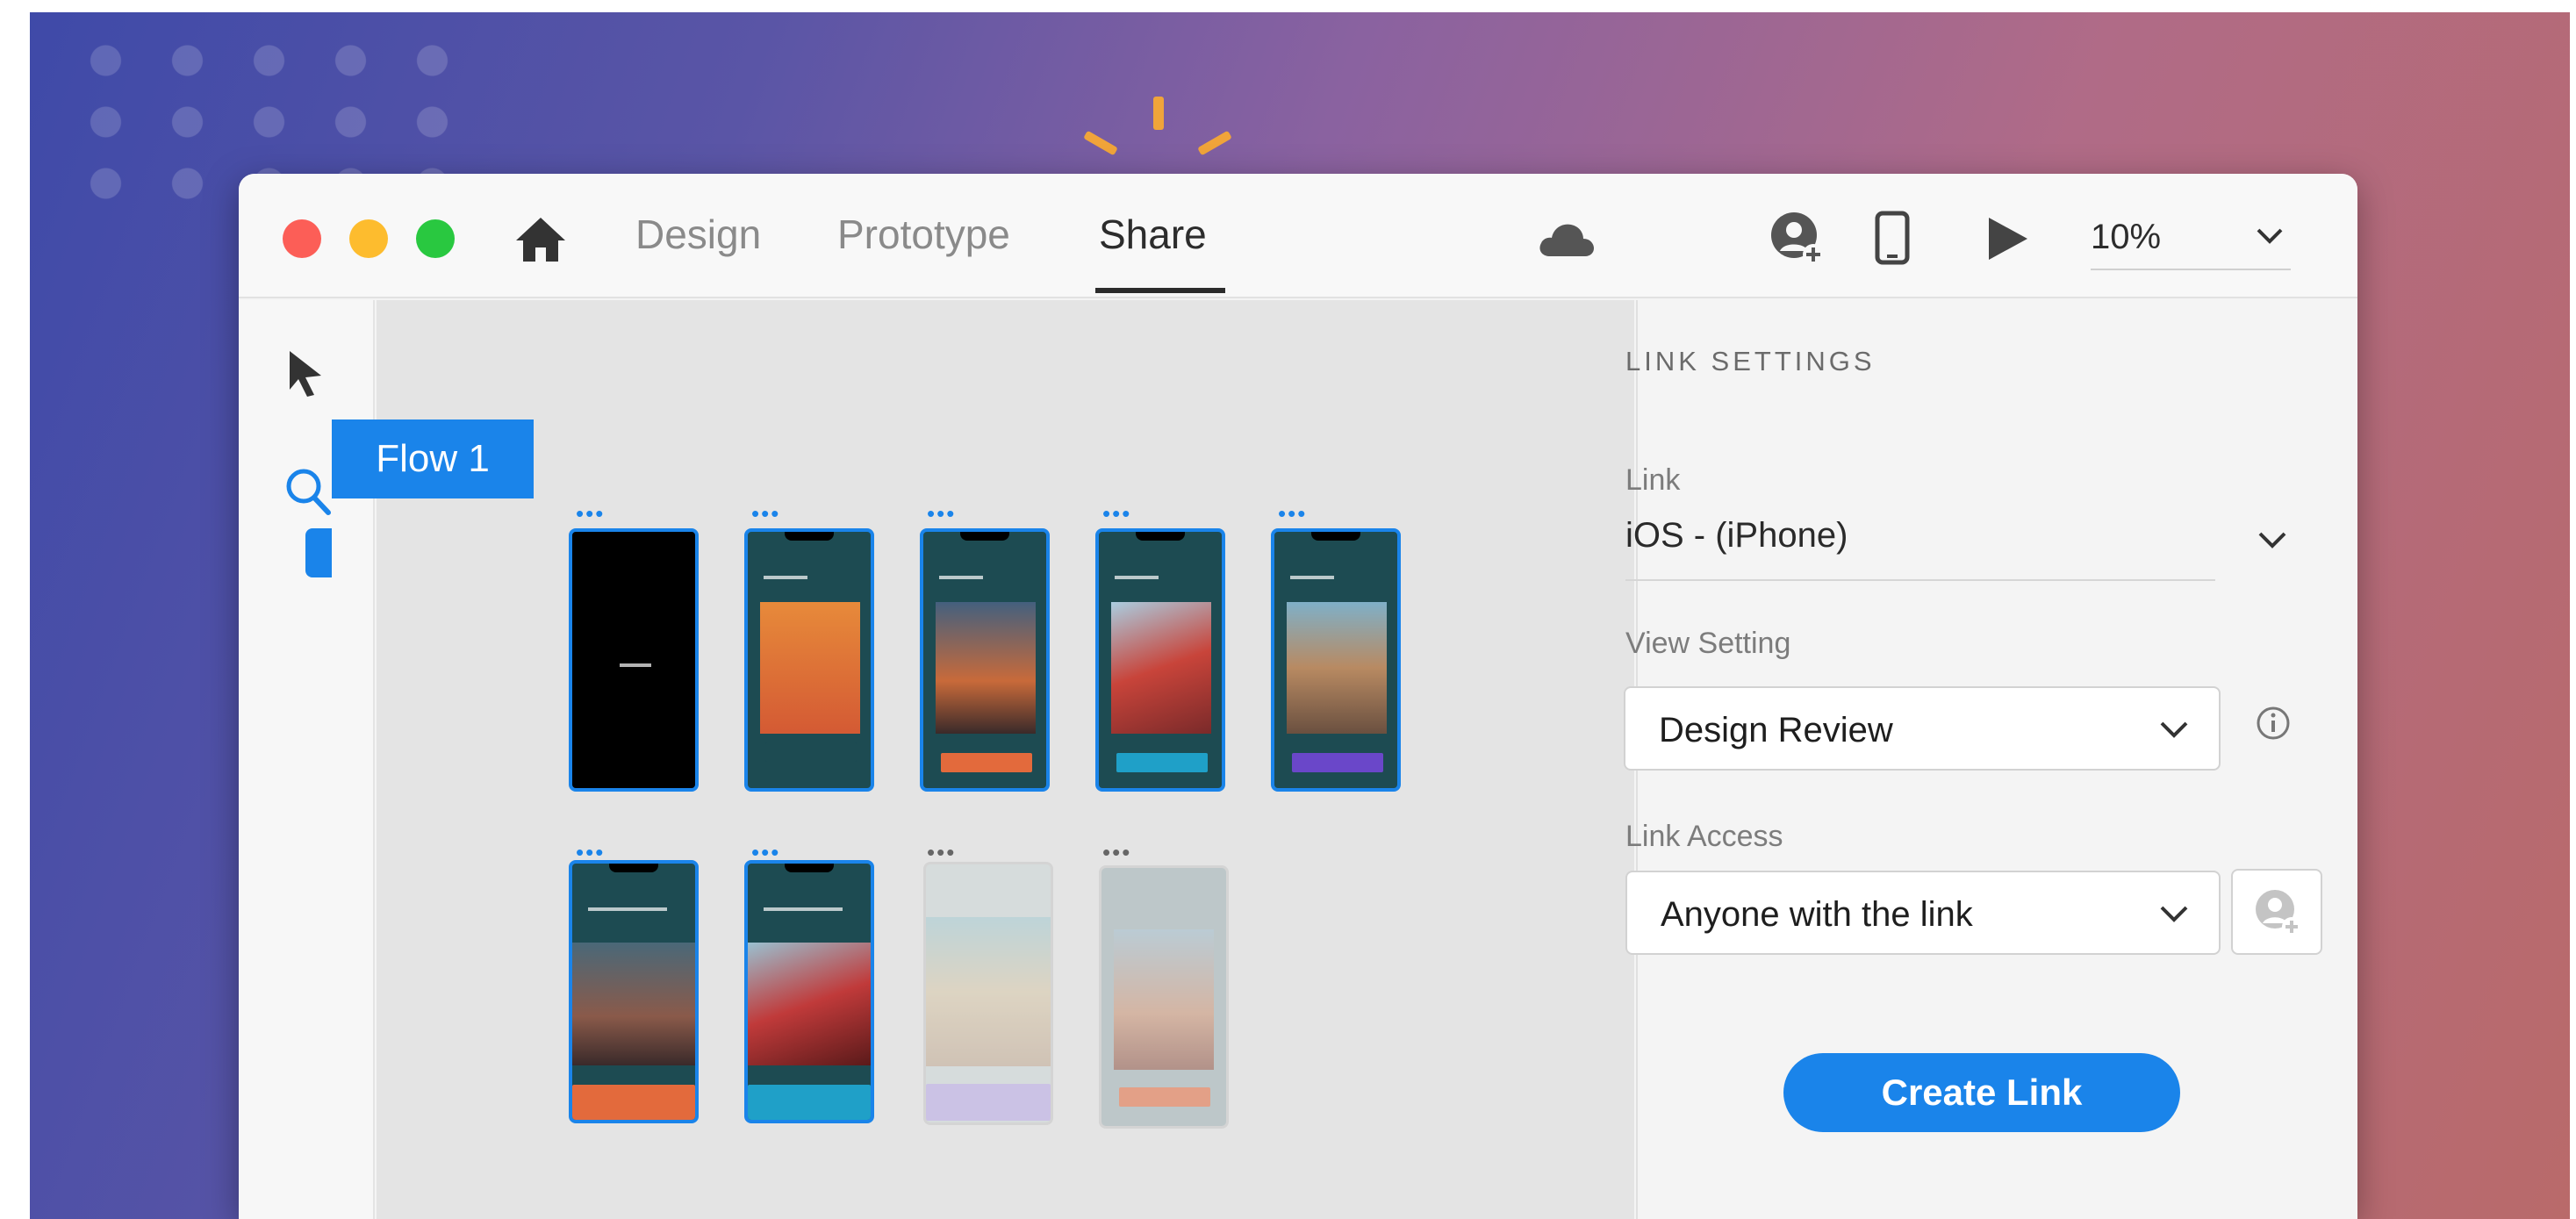  Describe the element at coordinates (305, 373) in the screenshot. I see `select-arrow-icon` at that location.